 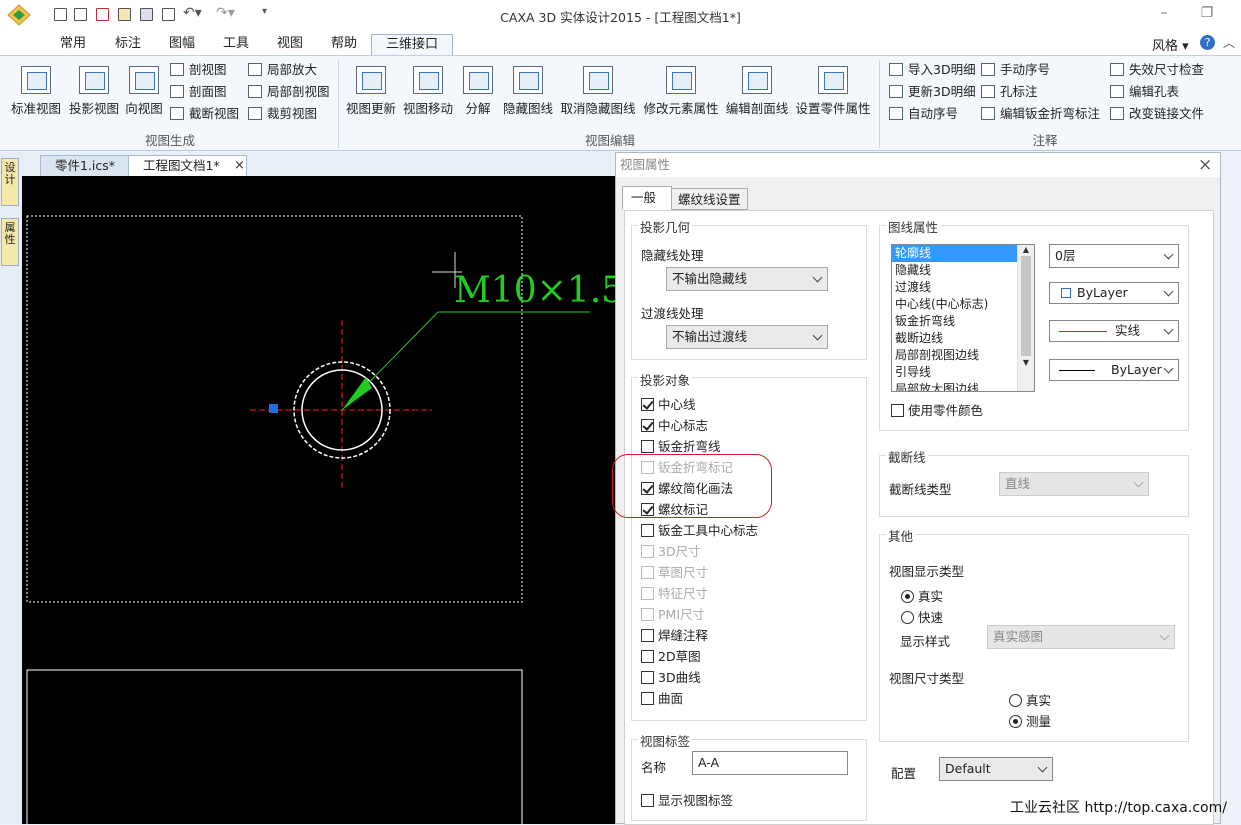 What do you see at coordinates (236, 44) in the screenshot?
I see `tab-tools: 工具` at bounding box center [236, 44].